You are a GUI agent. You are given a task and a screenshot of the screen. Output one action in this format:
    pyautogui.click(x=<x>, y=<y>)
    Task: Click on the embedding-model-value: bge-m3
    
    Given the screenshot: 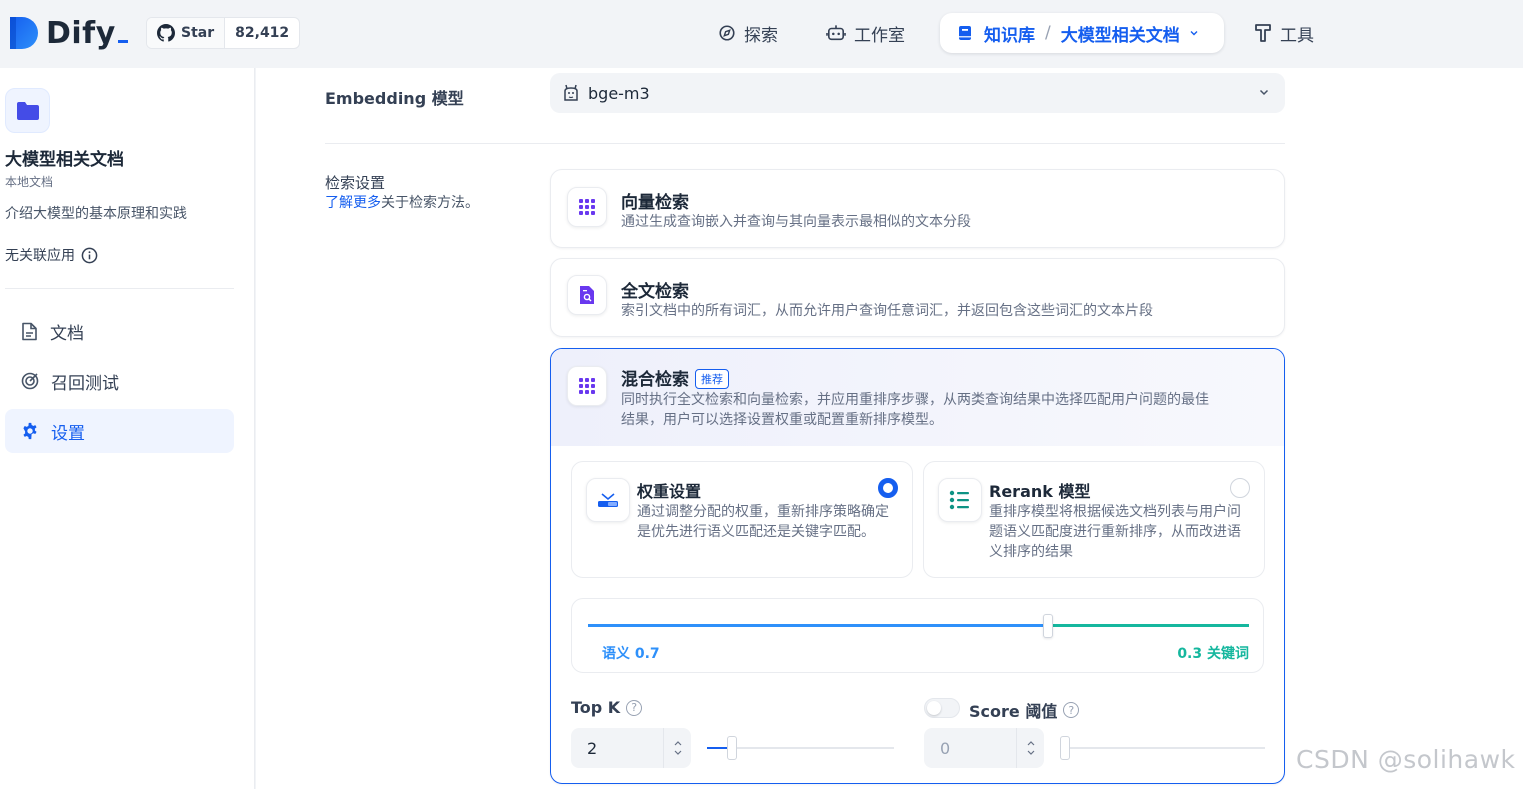 What is the action you would take?
    pyautogui.click(x=619, y=93)
    